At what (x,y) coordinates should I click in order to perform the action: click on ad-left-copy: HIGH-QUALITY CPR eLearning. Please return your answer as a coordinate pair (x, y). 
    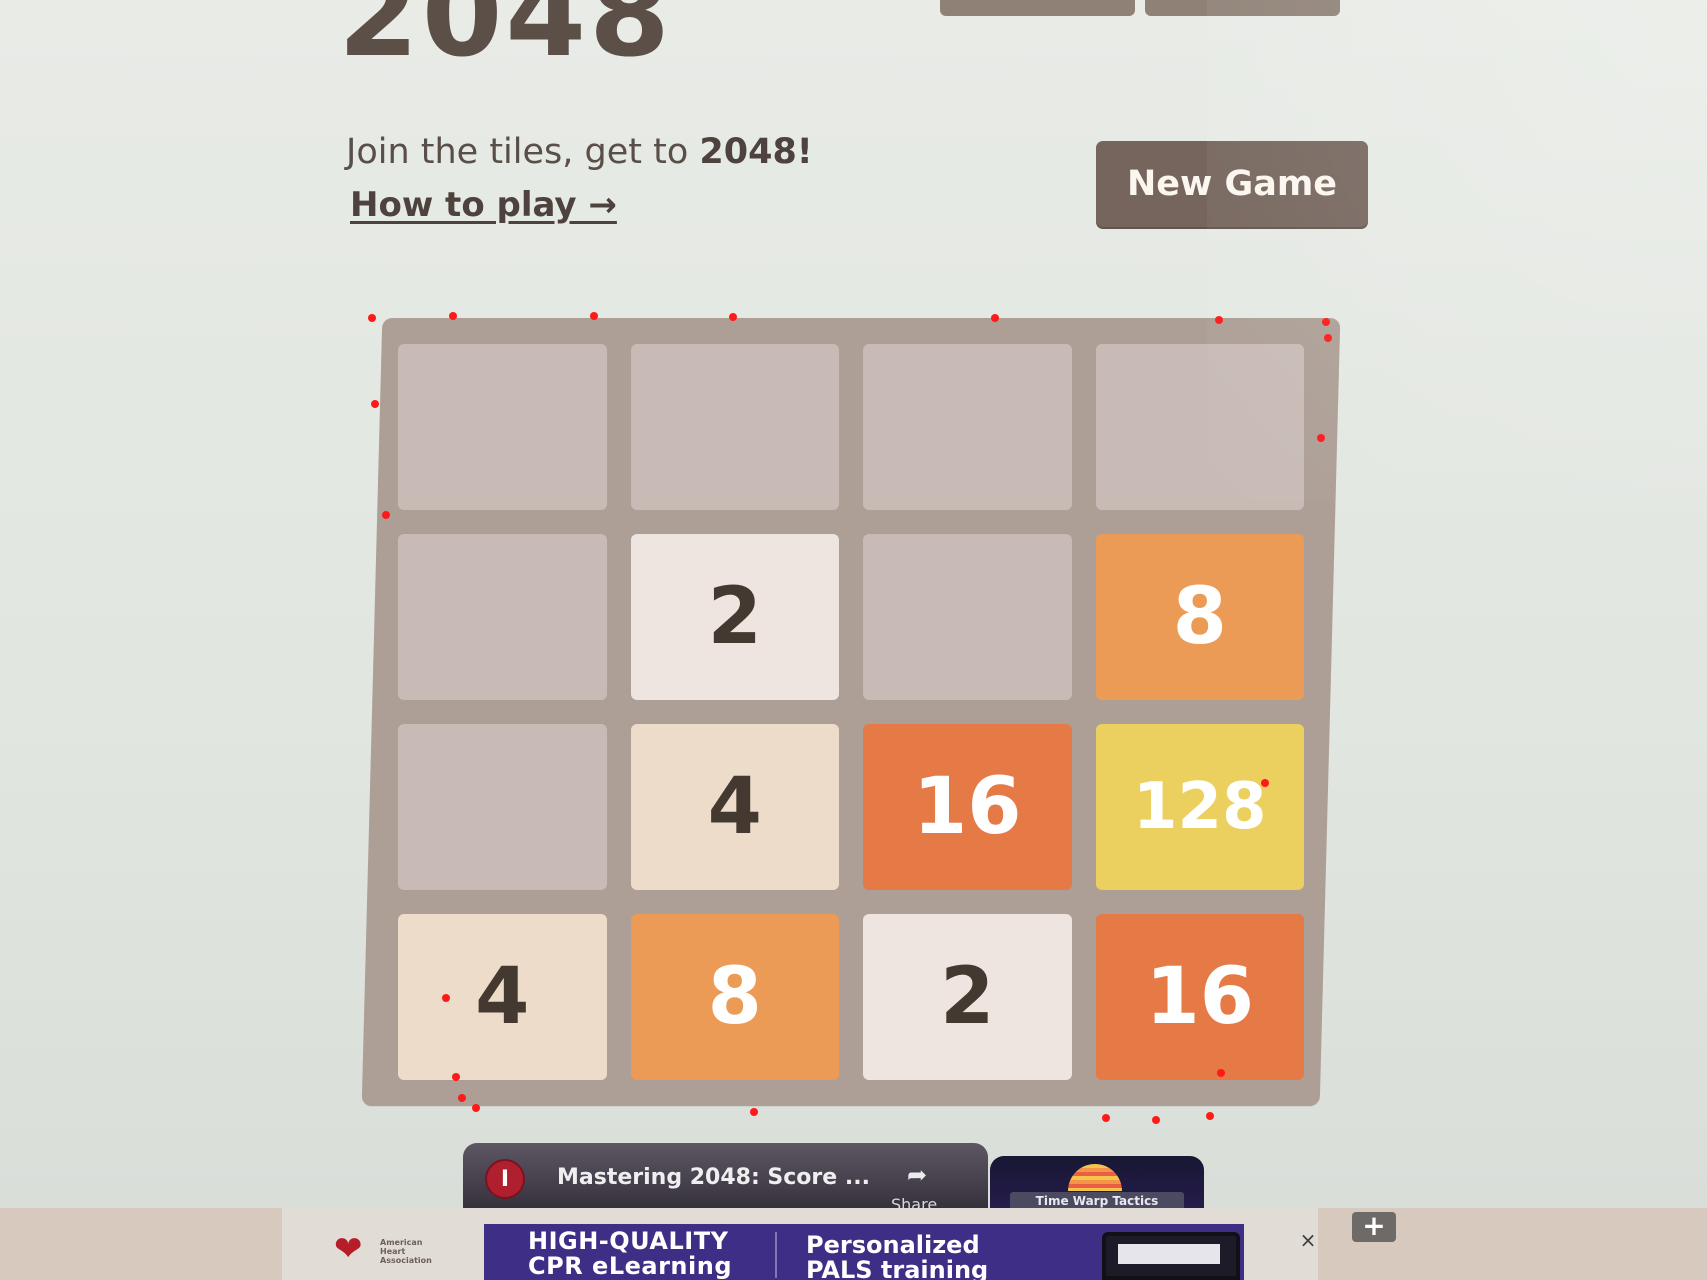
    Looking at the image, I should click on (630, 1254).